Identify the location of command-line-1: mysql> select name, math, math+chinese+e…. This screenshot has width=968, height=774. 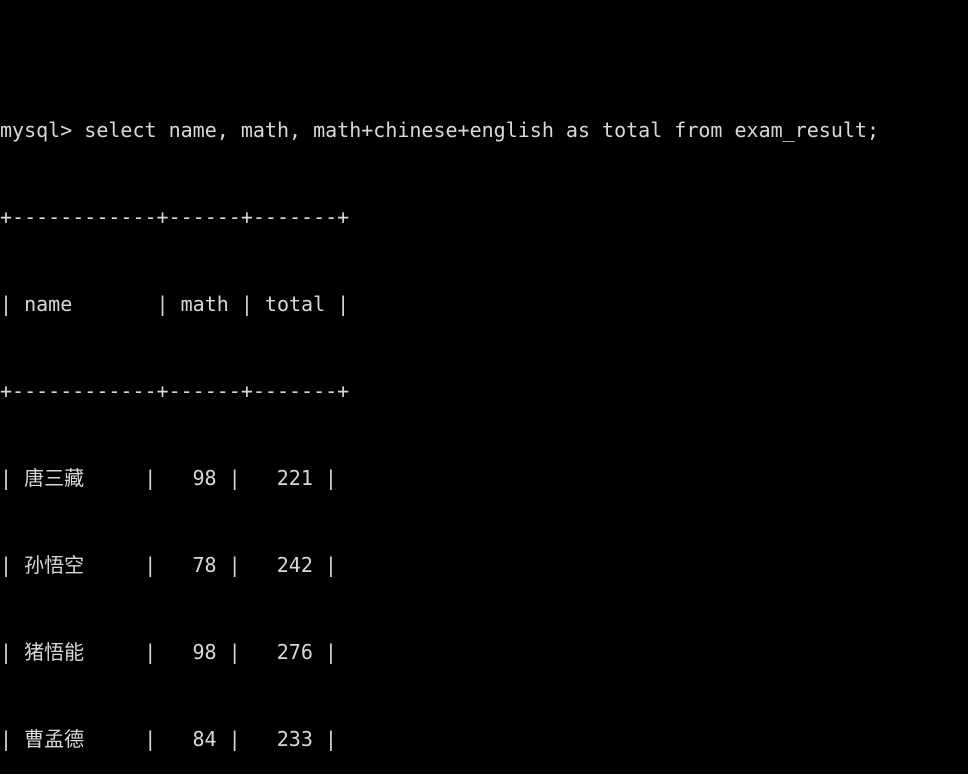
(439, 130).